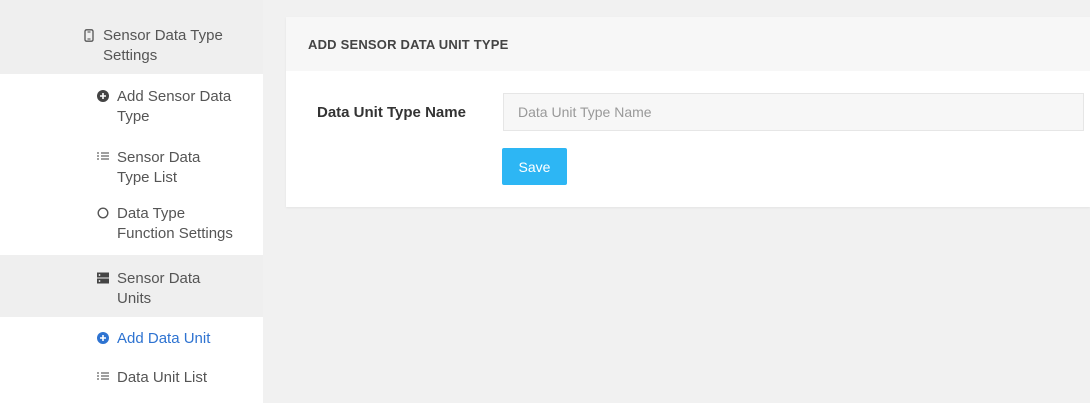  What do you see at coordinates (688, 44) in the screenshot?
I see `card-title: ADD SENSOR DATA UNIT TYPE` at bounding box center [688, 44].